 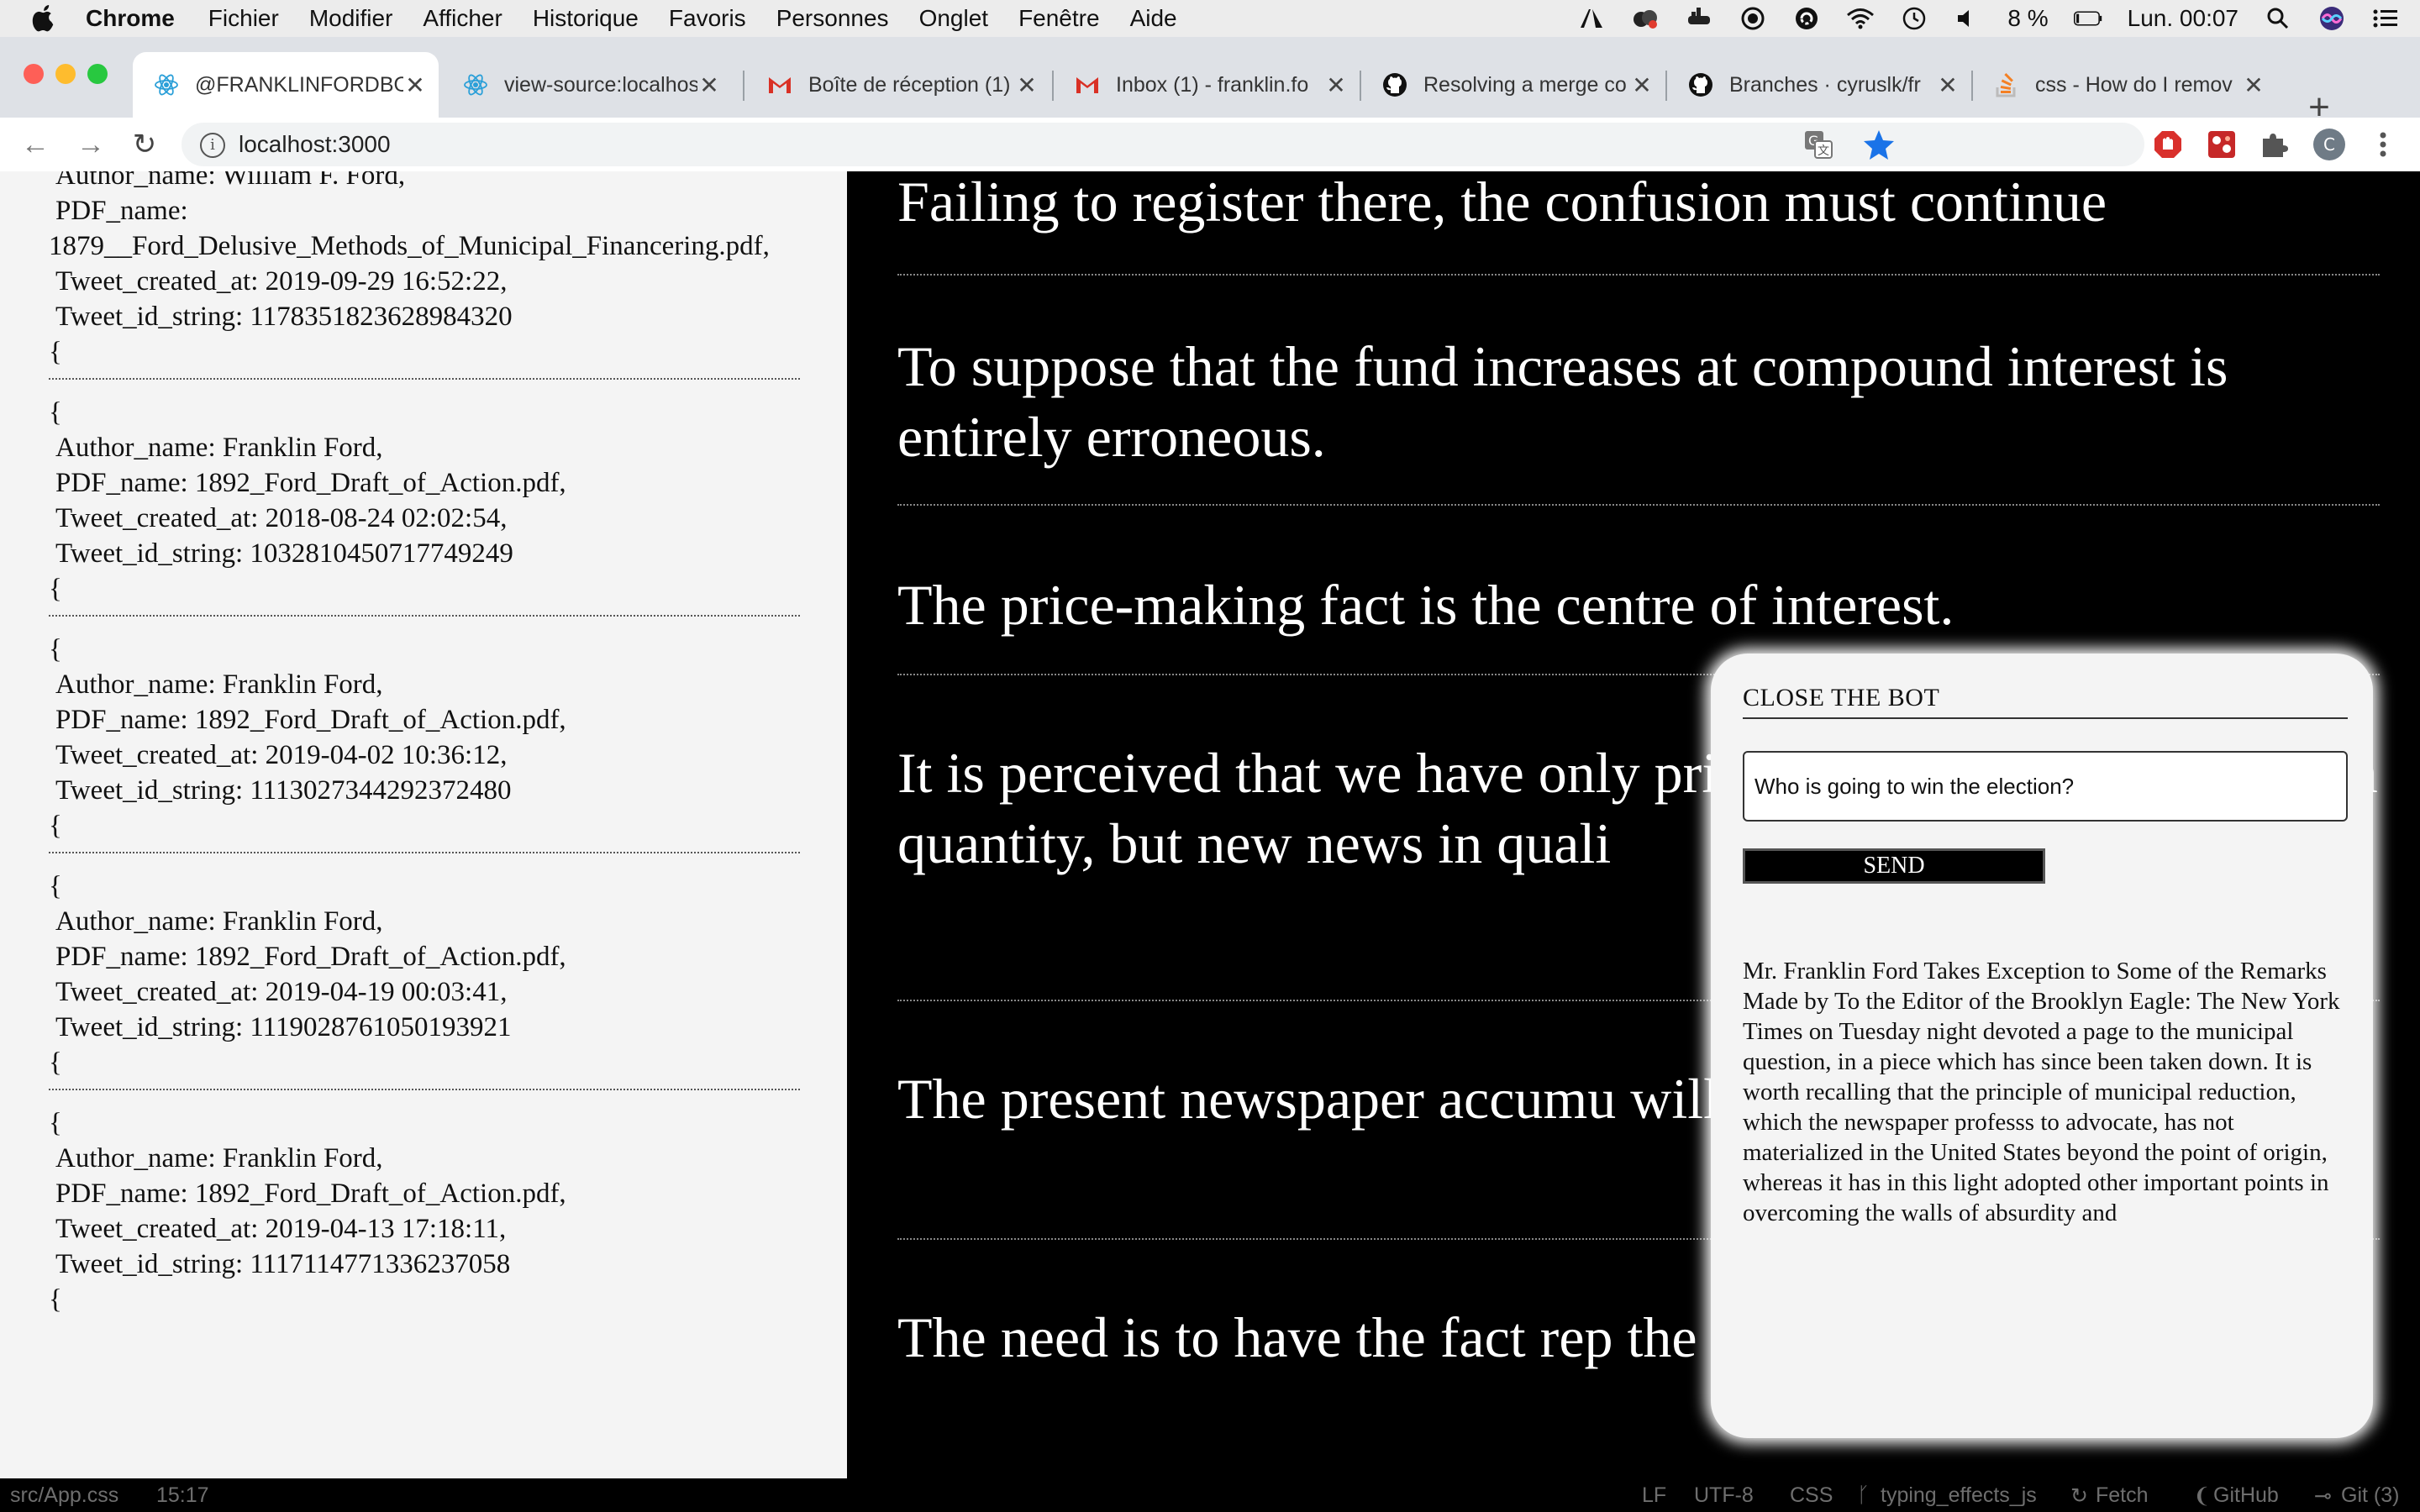 I want to click on menu-fenetre: Fenêtre, so click(x=1059, y=18).